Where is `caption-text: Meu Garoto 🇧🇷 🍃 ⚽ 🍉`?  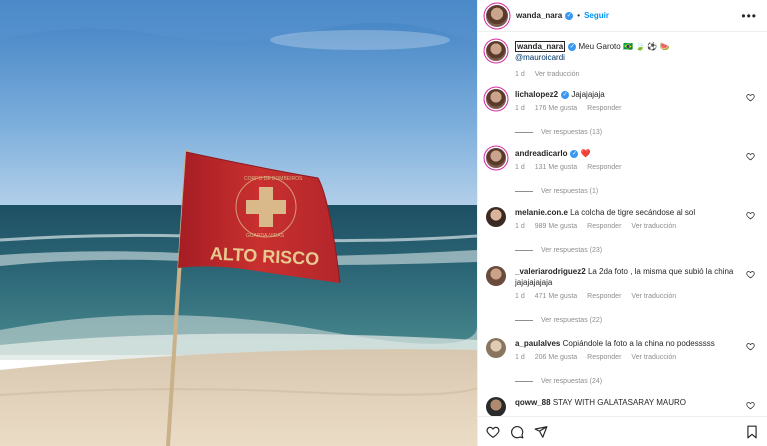
caption-text: Meu Garoto 🇧🇷 🍃 ⚽ 🍉 is located at coordinates (624, 46).